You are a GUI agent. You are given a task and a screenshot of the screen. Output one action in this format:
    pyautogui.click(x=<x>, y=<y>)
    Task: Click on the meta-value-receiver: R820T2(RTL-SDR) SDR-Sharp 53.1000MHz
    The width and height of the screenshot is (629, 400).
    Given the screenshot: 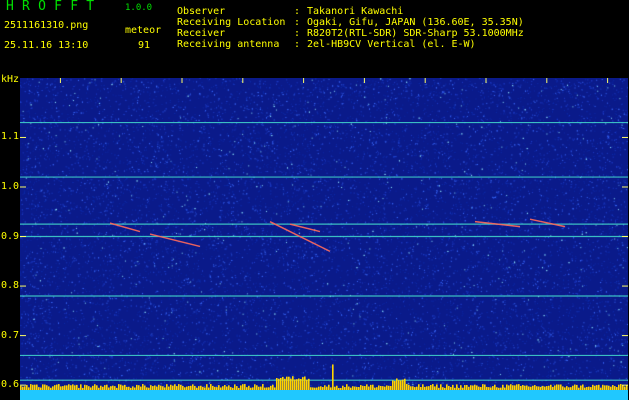 What is the action you would take?
    pyautogui.click(x=415, y=33)
    